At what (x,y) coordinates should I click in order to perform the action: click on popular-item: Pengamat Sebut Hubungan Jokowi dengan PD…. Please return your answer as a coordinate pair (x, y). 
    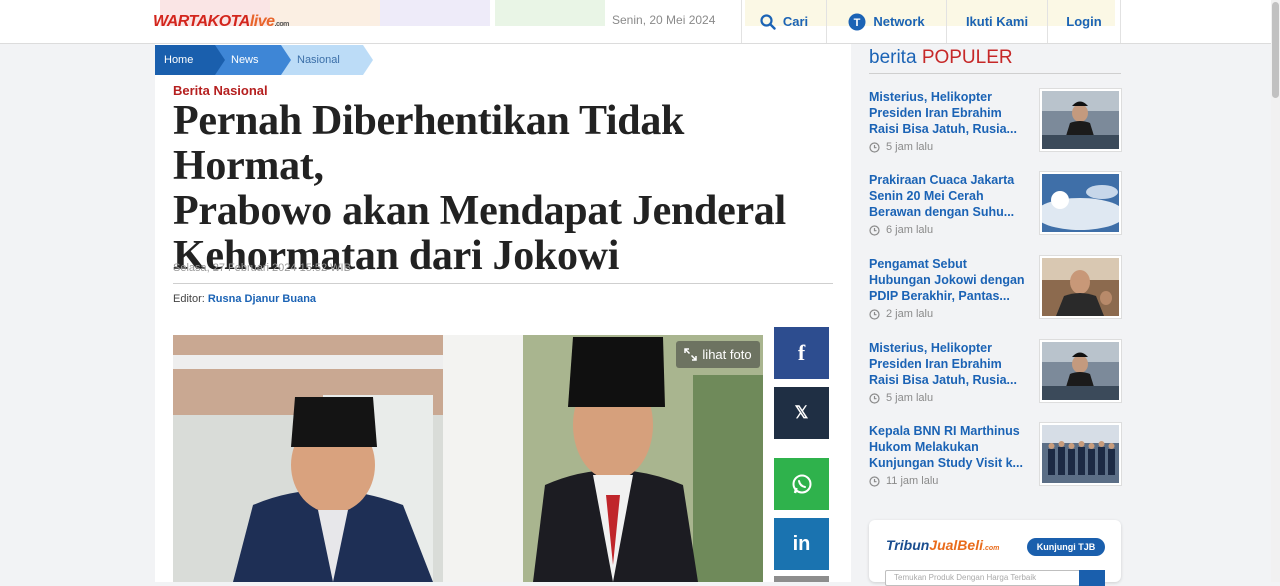
    Looking at the image, I should click on (995, 296).